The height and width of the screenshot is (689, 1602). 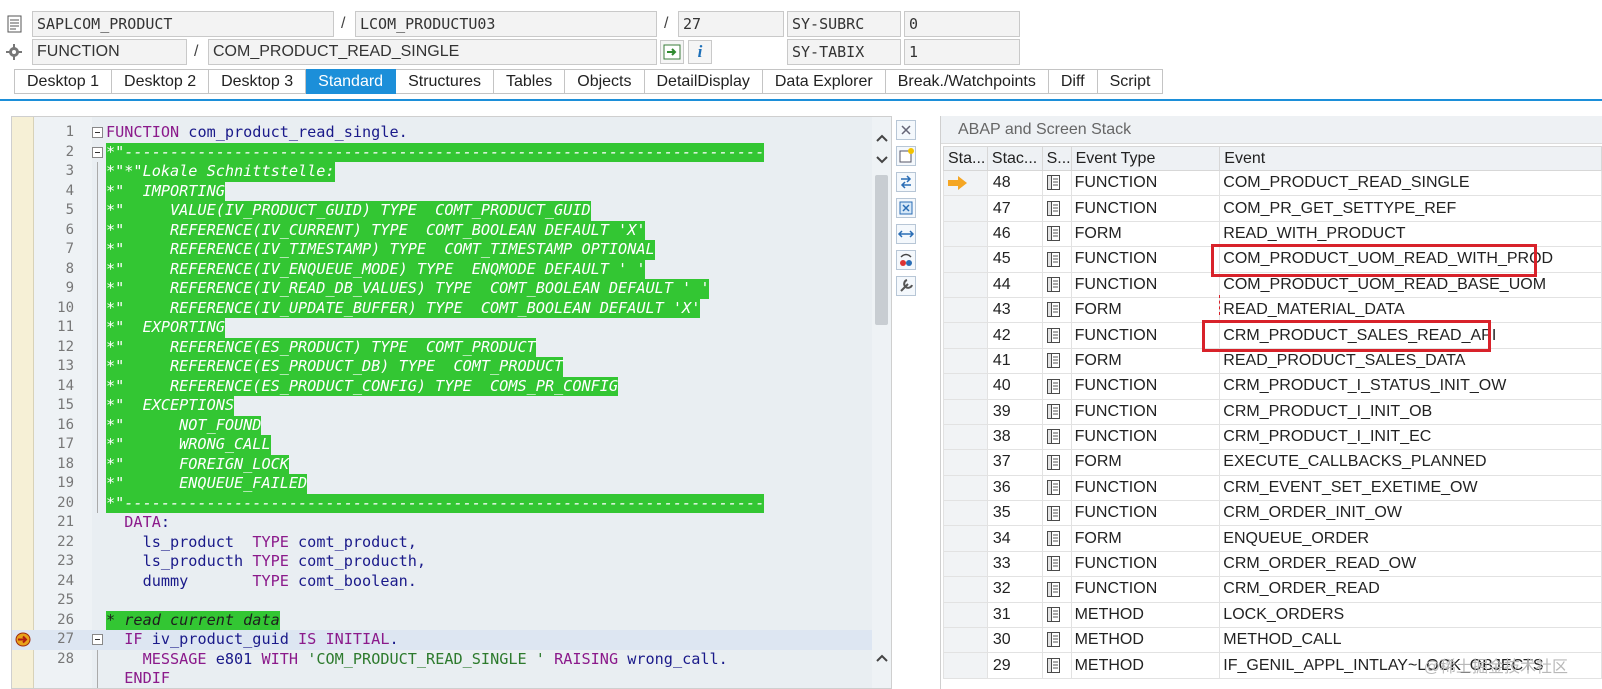 What do you see at coordinates (1410, 488) in the screenshot?
I see `event-cell: CRM_EVENT_SET_EXETIME_OW` at bounding box center [1410, 488].